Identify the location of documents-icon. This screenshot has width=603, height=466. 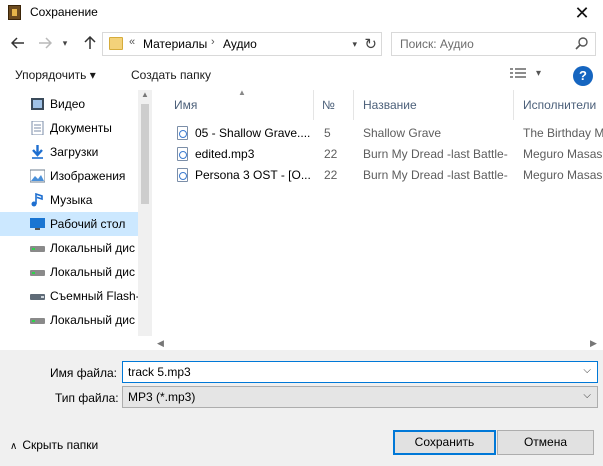
(37, 128).